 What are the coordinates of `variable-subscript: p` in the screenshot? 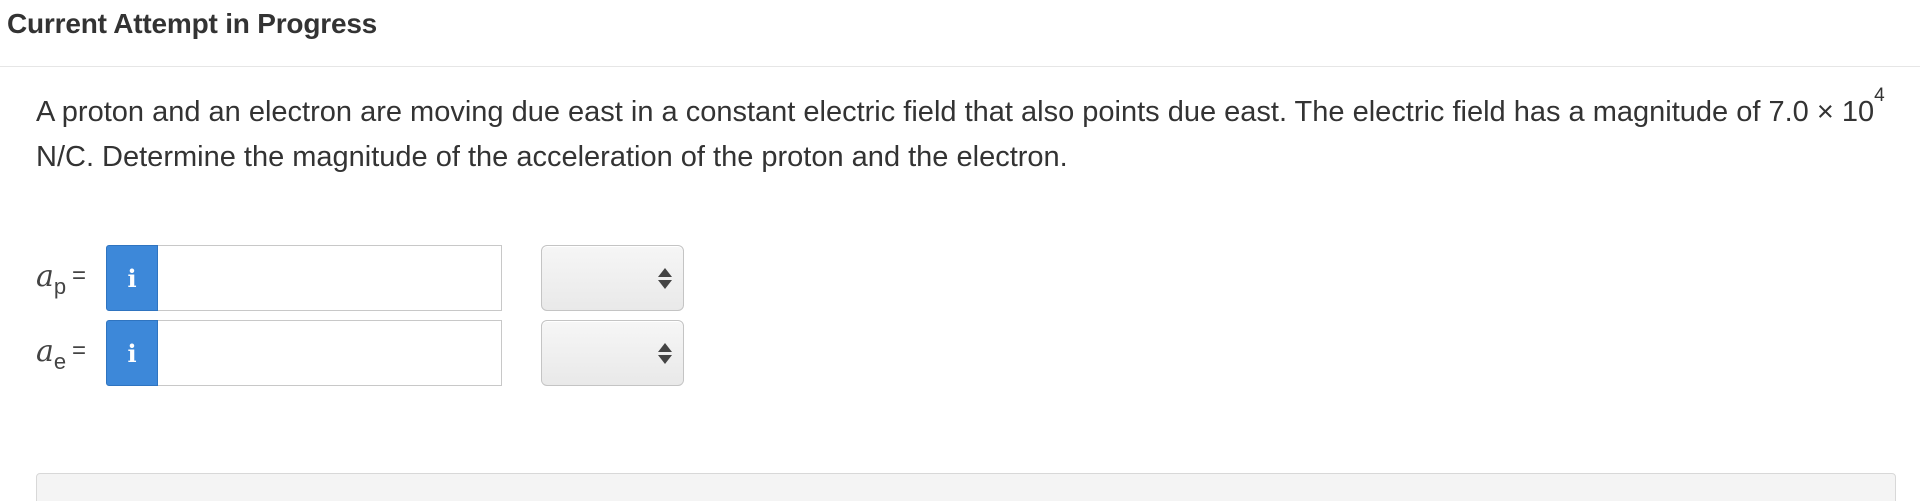 It's located at (60, 286).